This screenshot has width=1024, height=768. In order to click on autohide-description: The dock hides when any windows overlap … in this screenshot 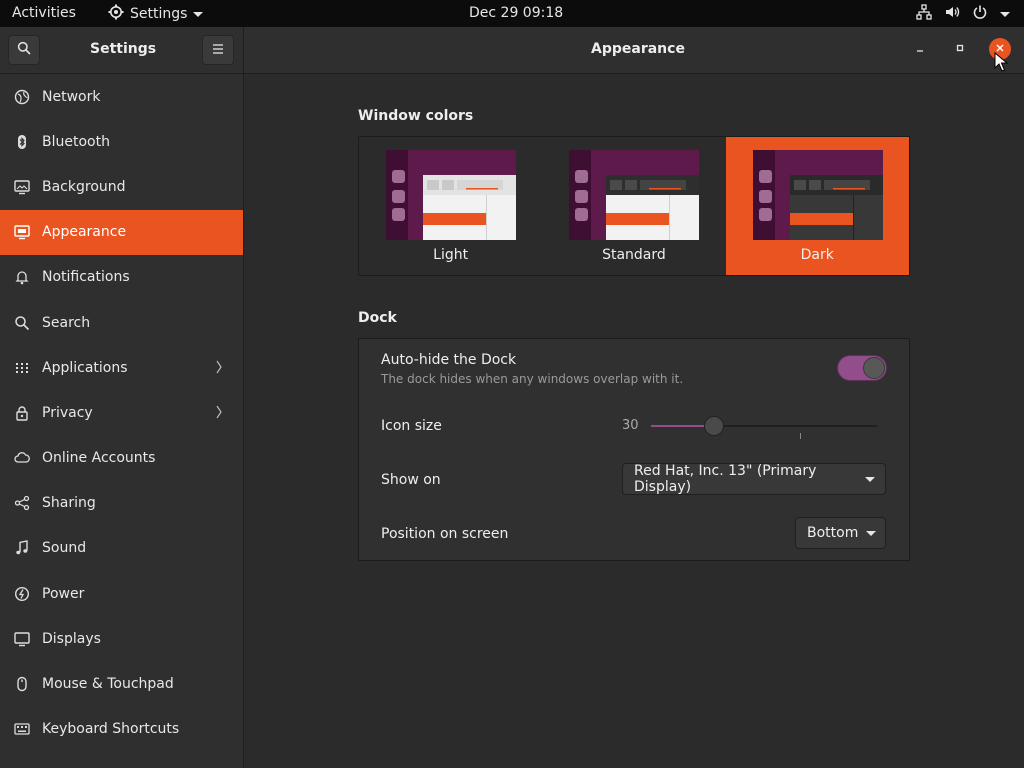, I will do `click(532, 379)`.